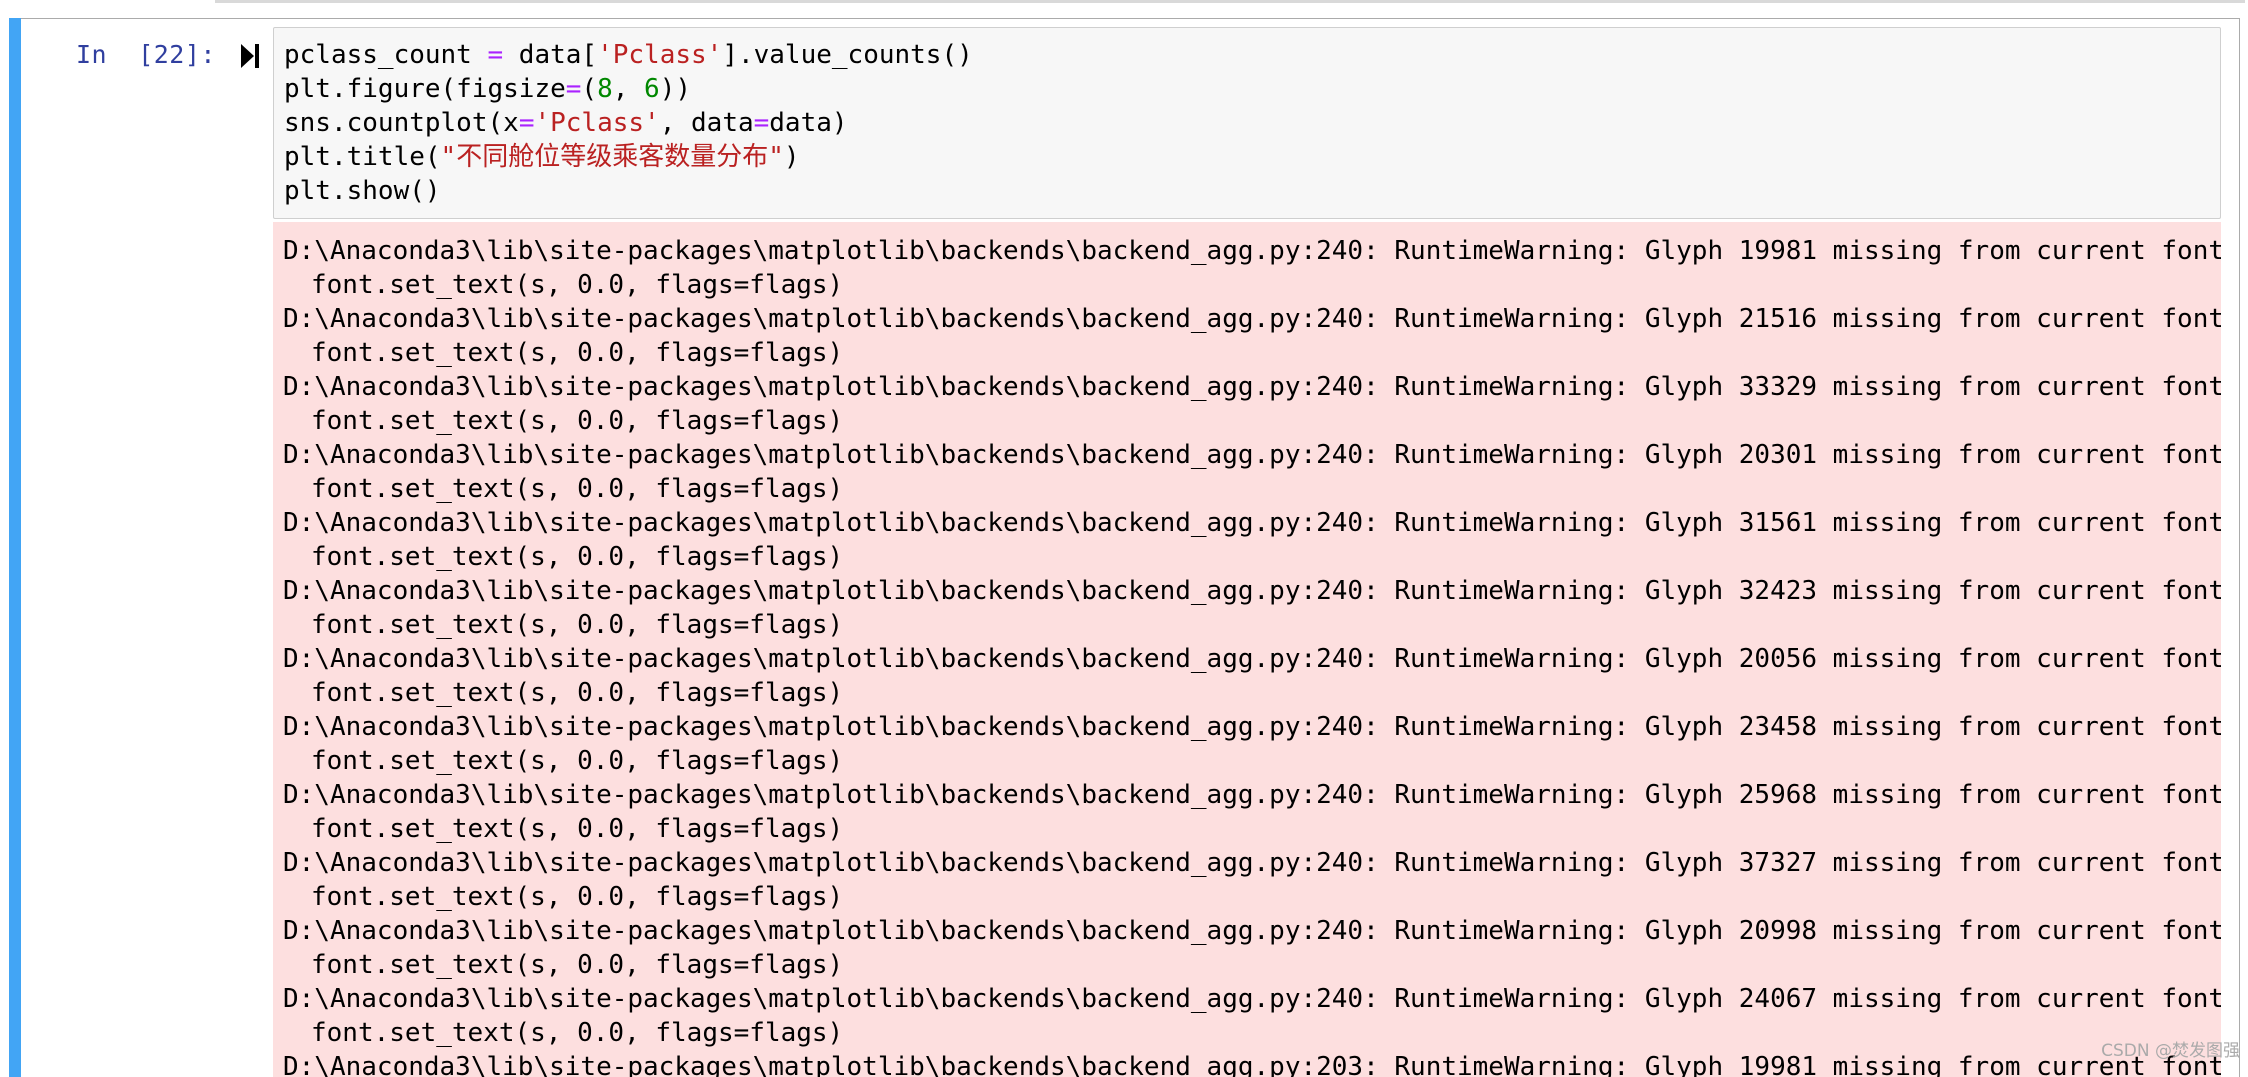 This screenshot has width=2248, height=1077. I want to click on code-line-4: plt.title("不同舱位等级乘客数量分布"), so click(542, 157).